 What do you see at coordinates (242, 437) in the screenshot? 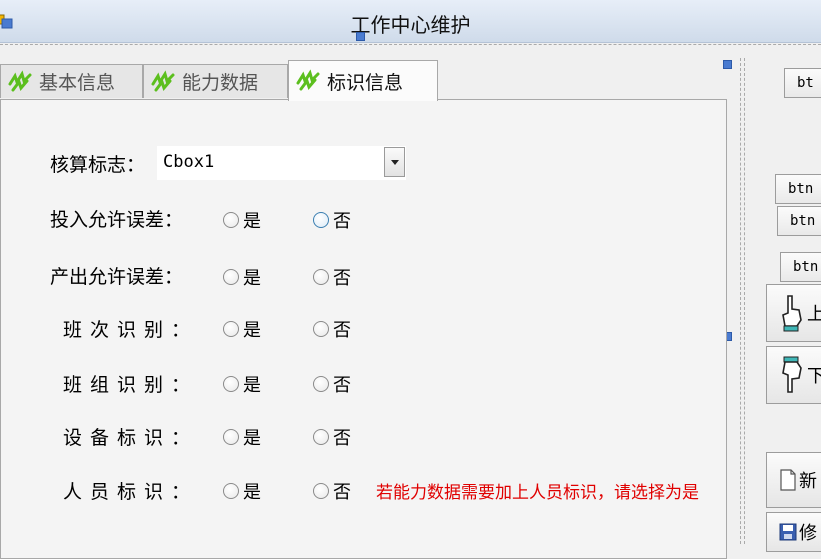
I see `equipment-flag-yes-radio: 是` at bounding box center [242, 437].